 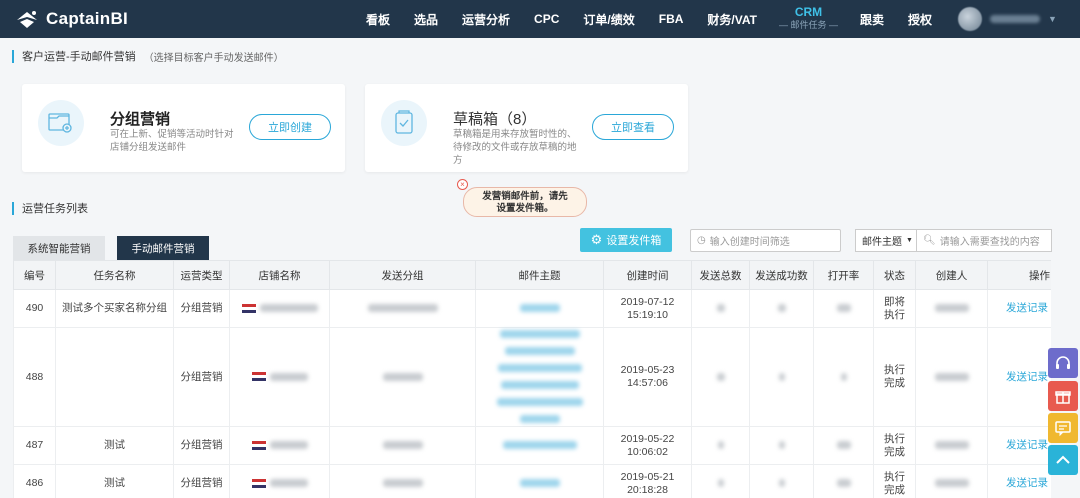 I want to click on nav-product-selection: 选品, so click(x=426, y=19).